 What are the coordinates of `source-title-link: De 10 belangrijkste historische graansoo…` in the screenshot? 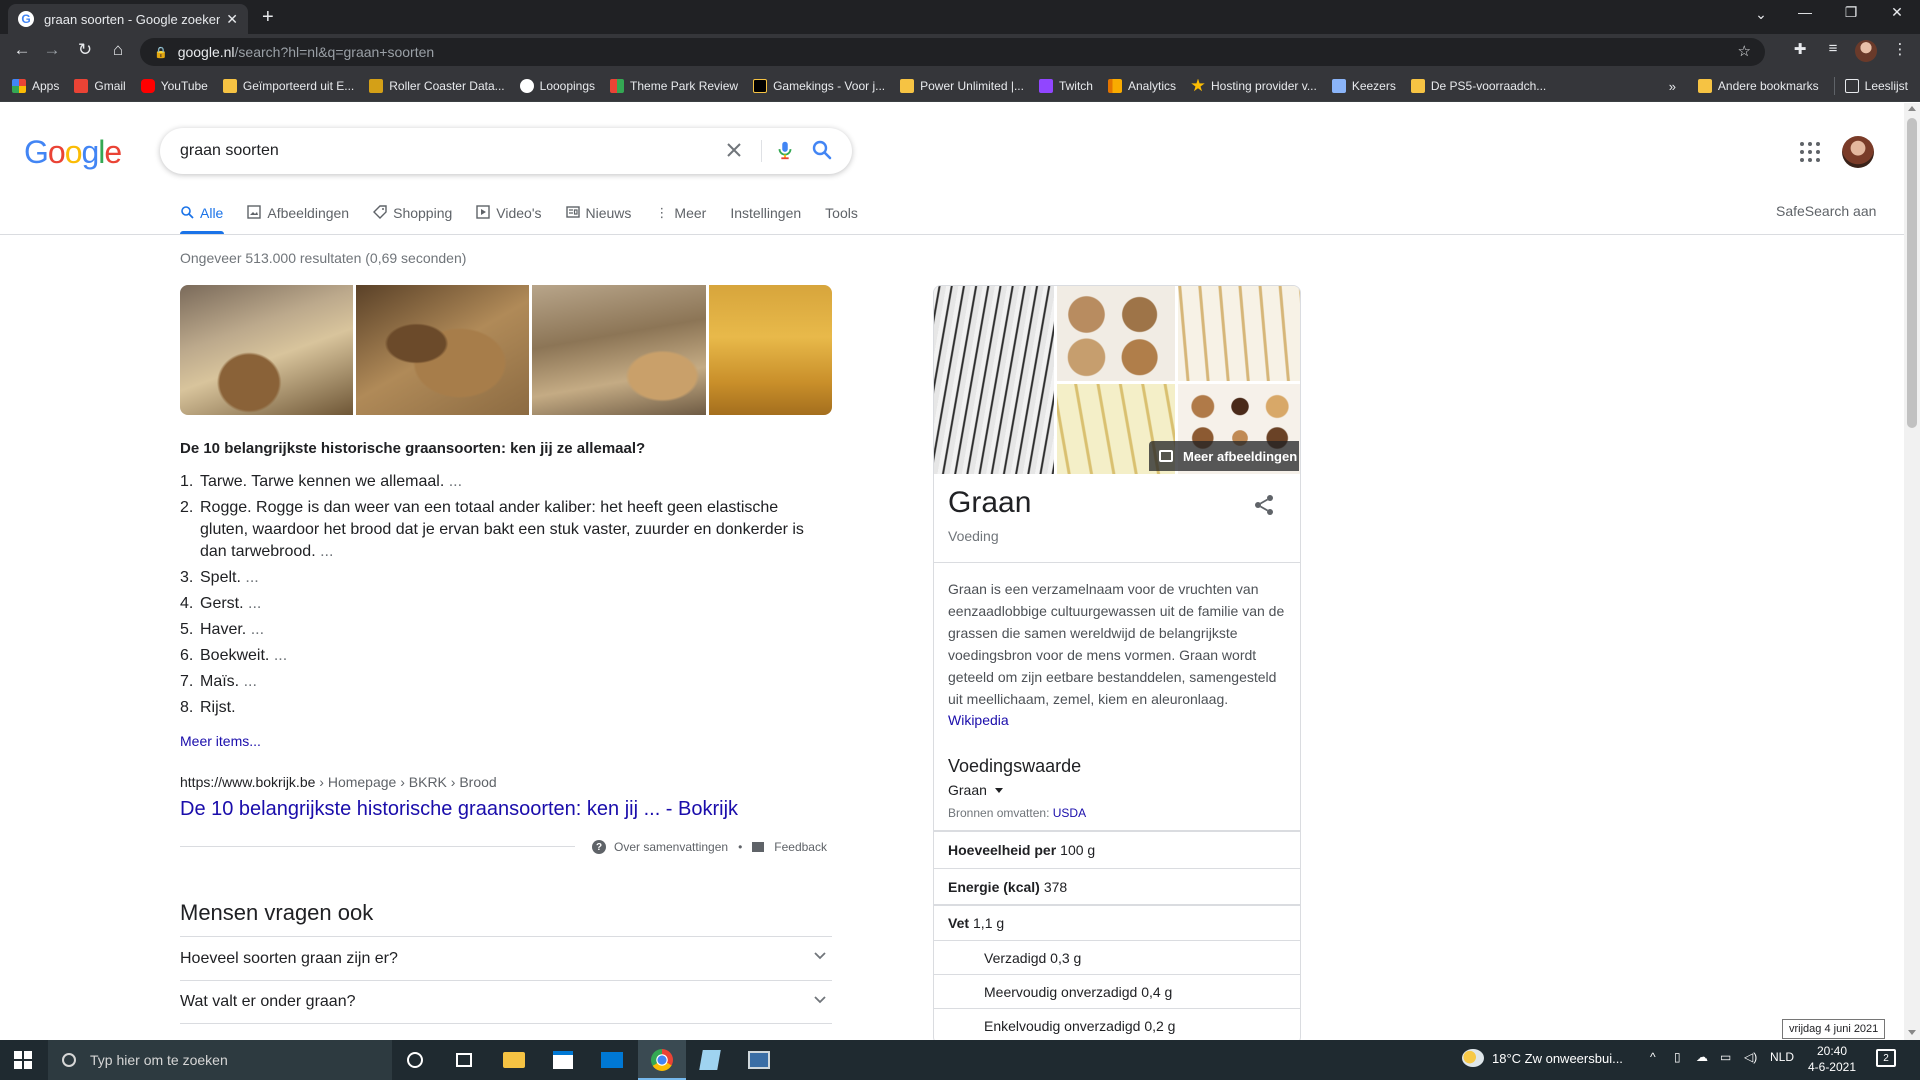 It's located at (459, 809).